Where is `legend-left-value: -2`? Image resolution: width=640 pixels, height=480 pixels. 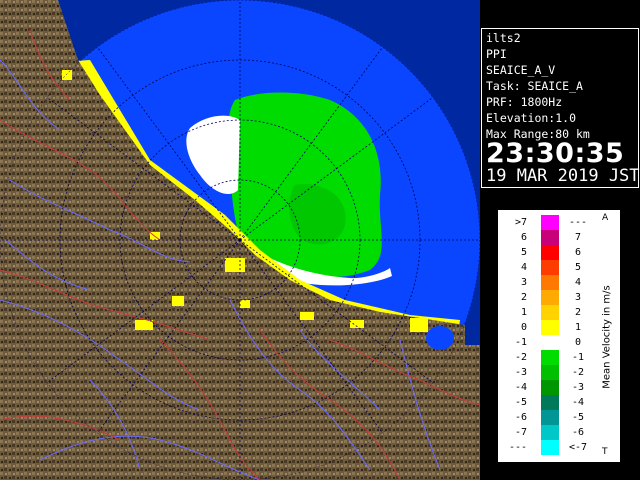
legend-left-value: -2 is located at coordinates (520, 357).